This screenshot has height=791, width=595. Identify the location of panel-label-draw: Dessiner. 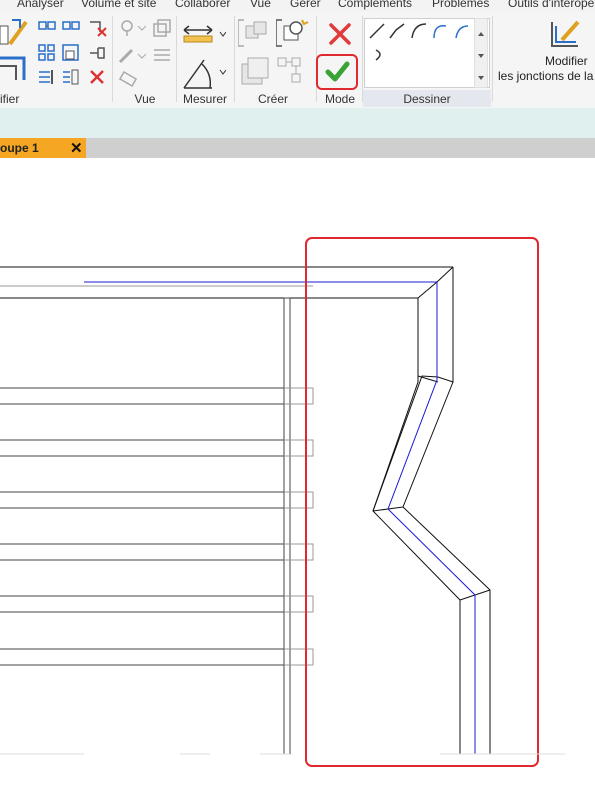
(427, 99).